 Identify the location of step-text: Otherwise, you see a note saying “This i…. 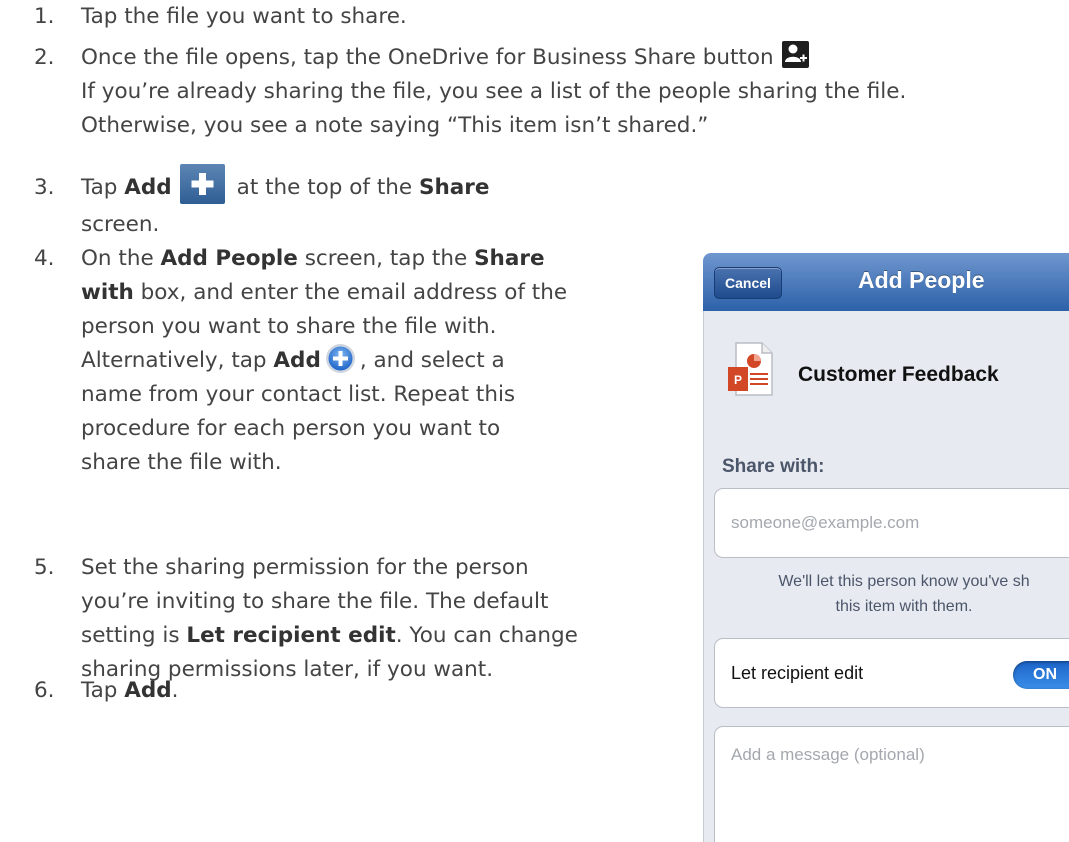
(395, 125).